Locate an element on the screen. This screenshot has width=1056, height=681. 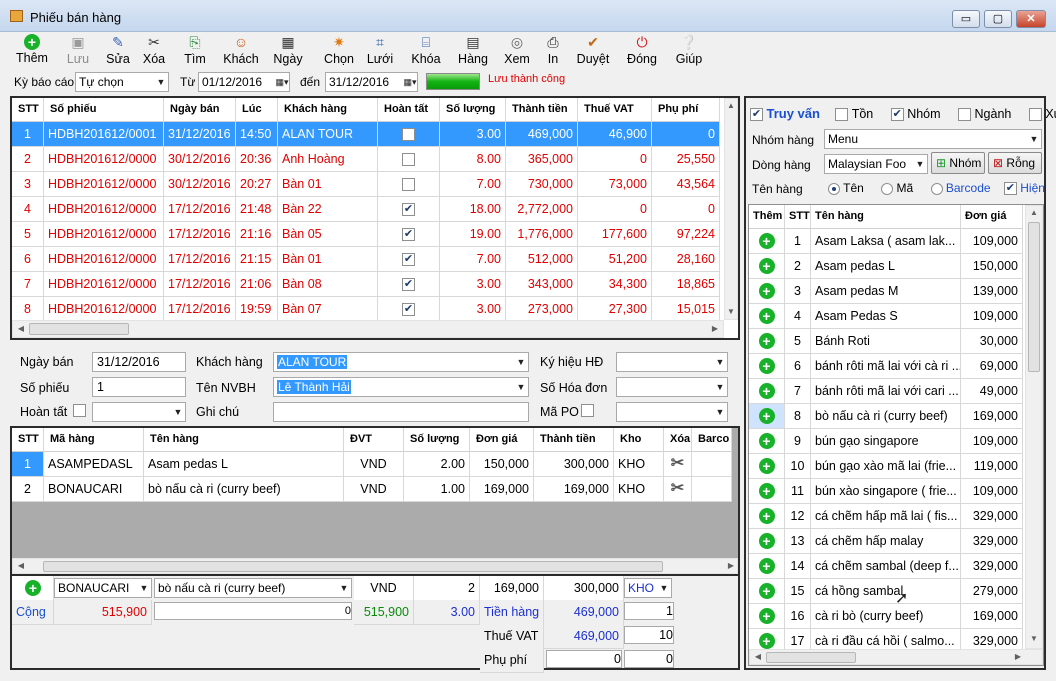
to-date-picker: 31/12/2016 ▦▾ is located at coordinates (371, 82).